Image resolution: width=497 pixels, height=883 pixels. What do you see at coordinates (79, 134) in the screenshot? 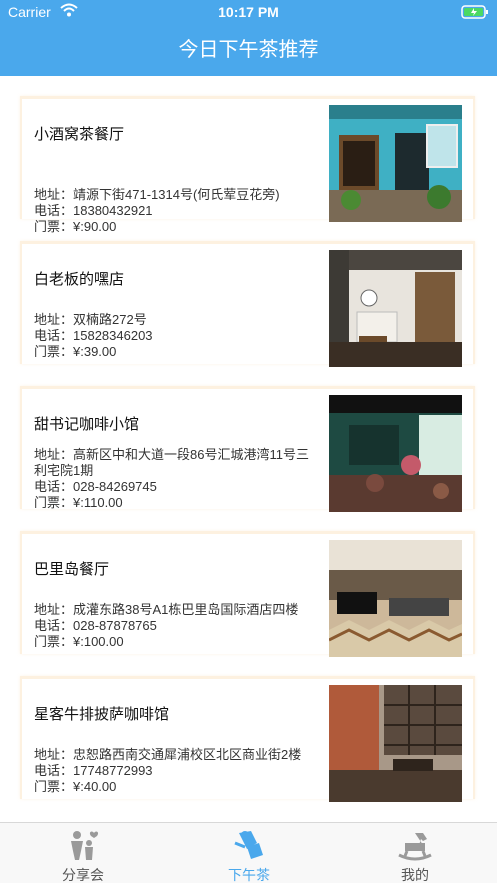
I see `restaurant-name: 小酒窝茶餐厅` at bounding box center [79, 134].